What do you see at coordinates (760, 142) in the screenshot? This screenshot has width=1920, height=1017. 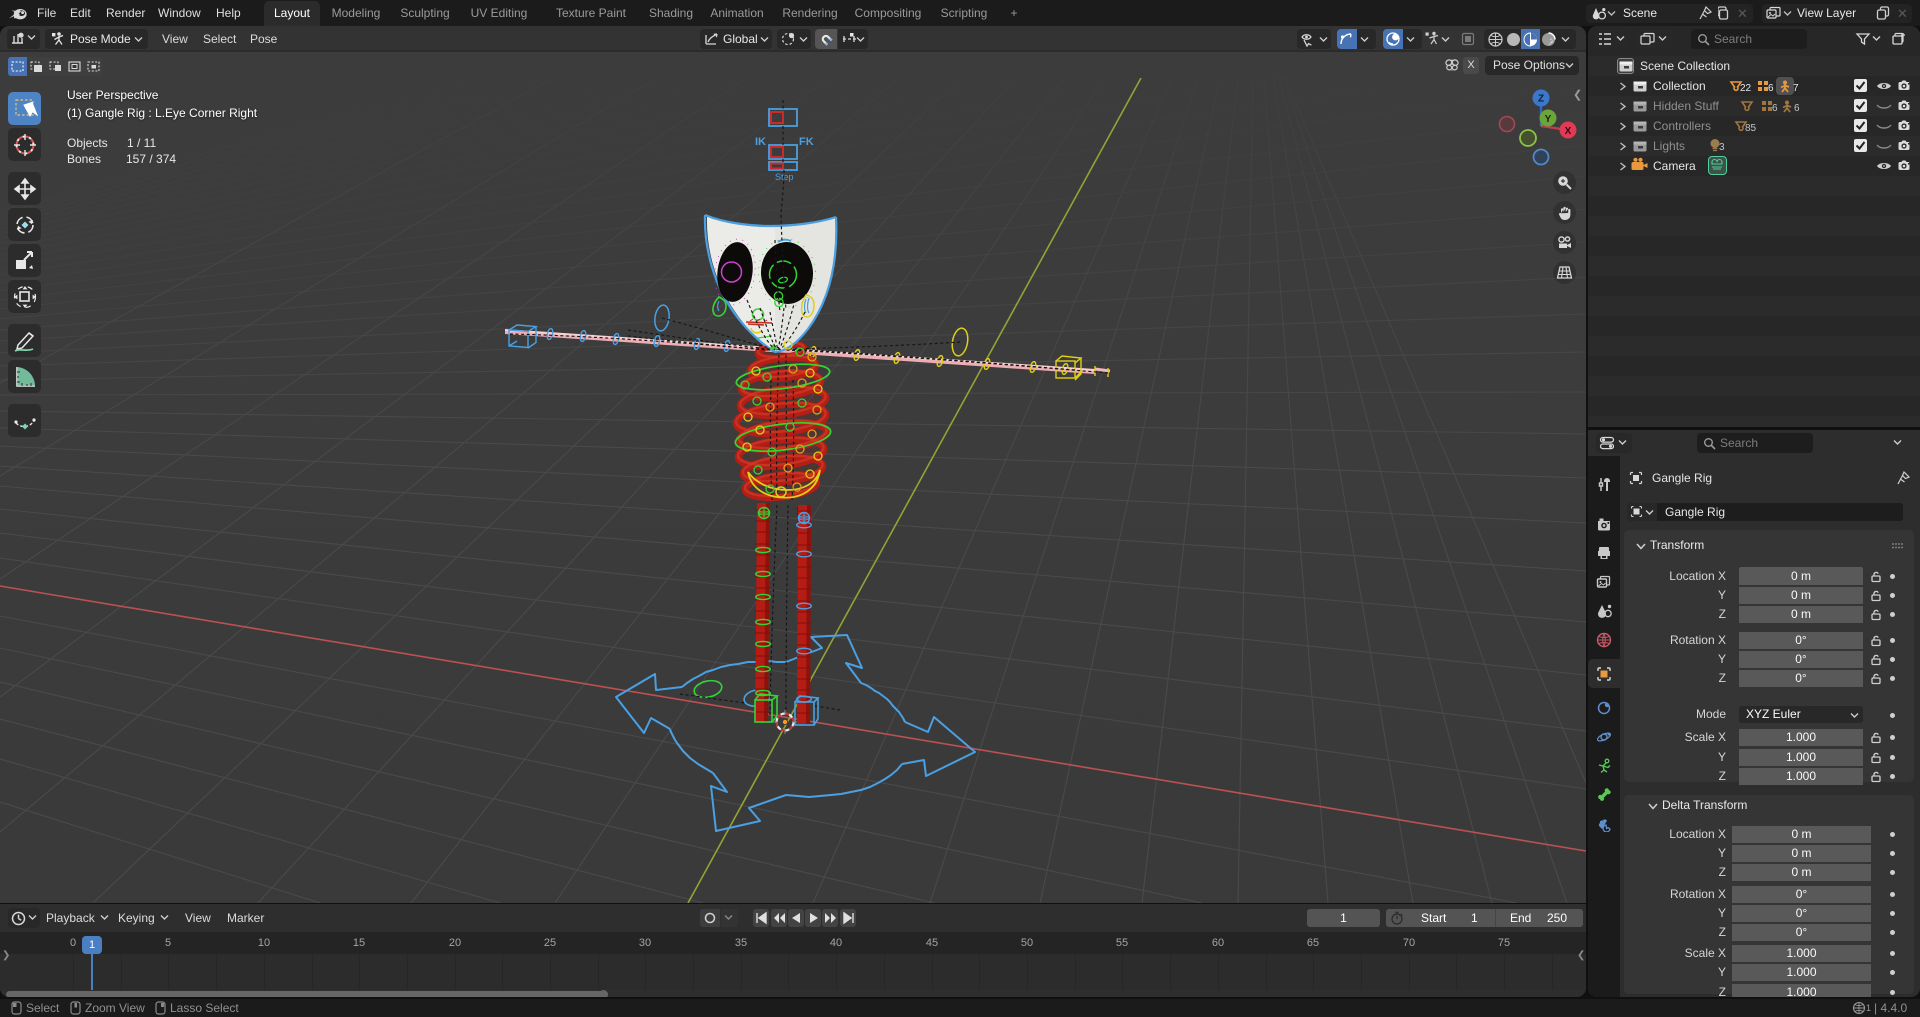 I see `svg-text: IK` at bounding box center [760, 142].